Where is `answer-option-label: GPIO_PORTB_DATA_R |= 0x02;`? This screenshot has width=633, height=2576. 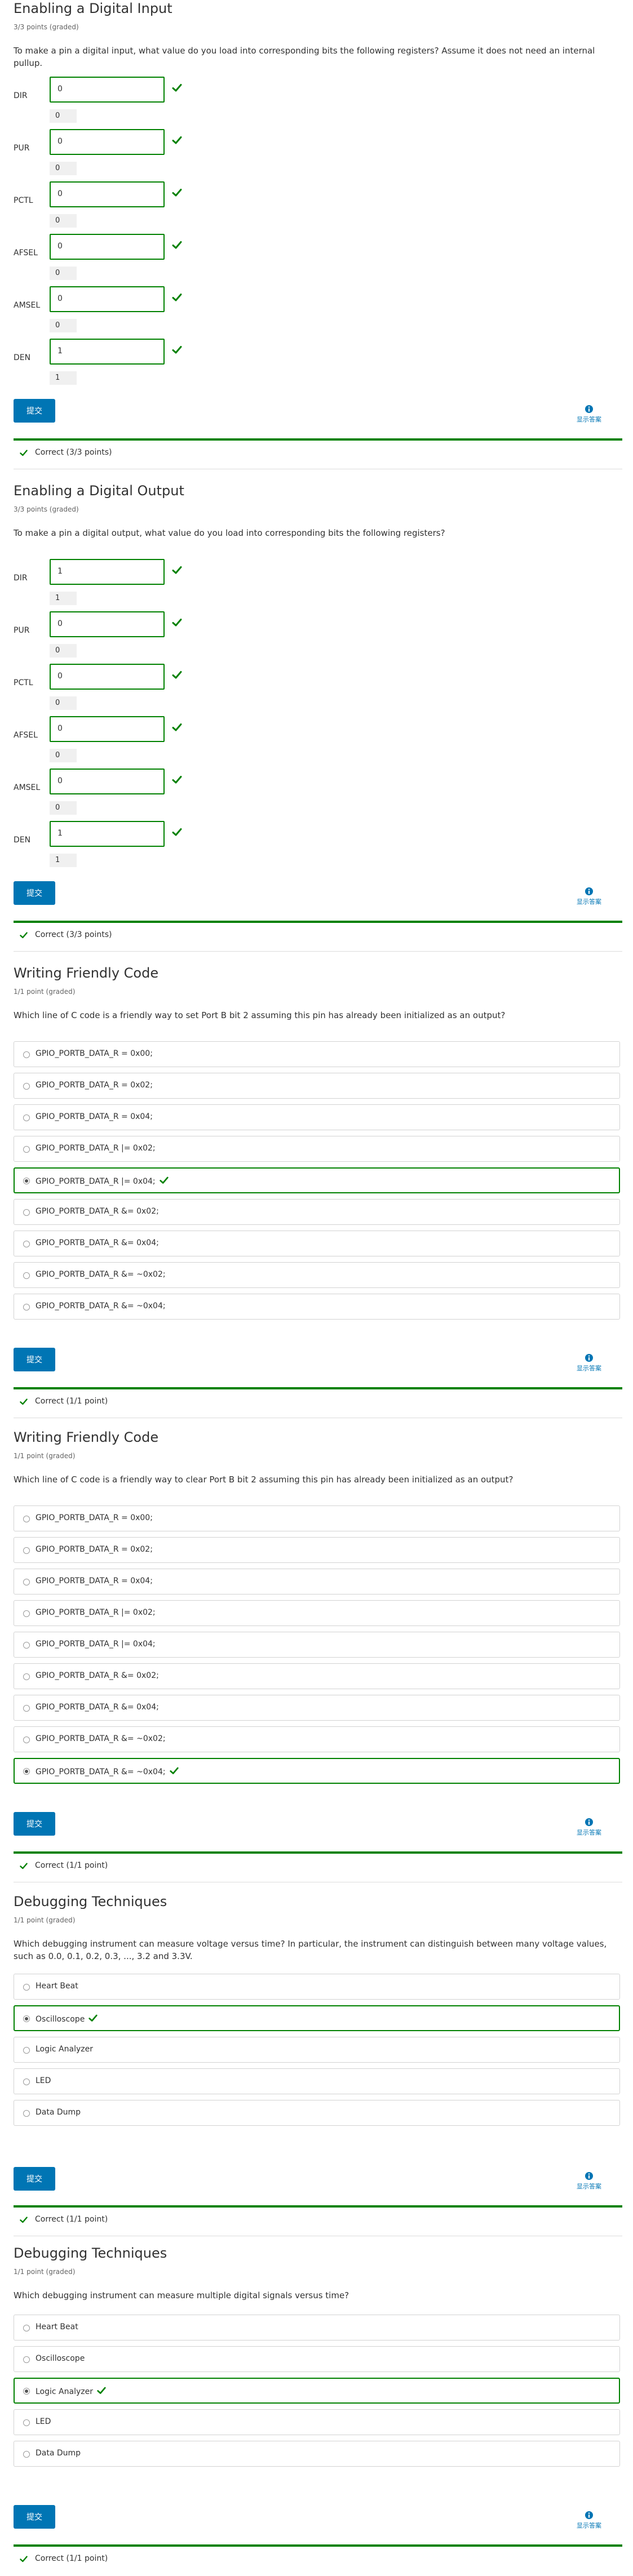
answer-option-label: GPIO_PORTB_DATA_R |= 0x02; is located at coordinates (96, 1148).